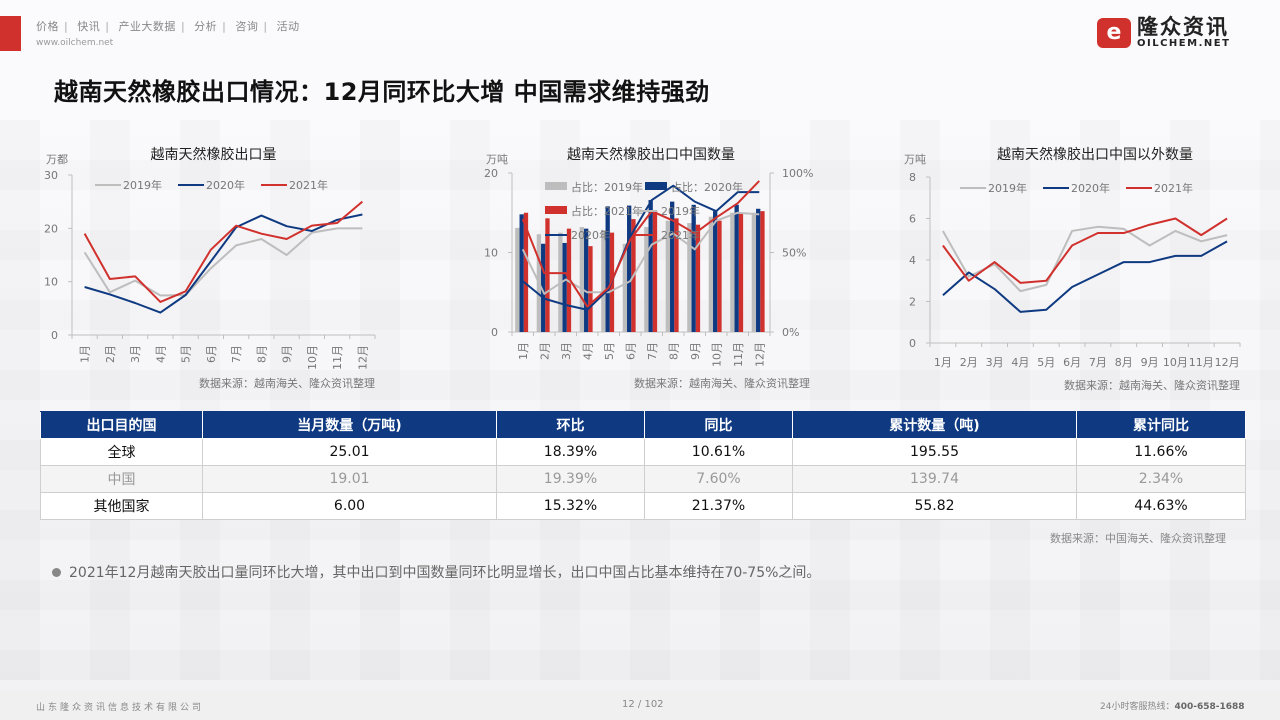 This screenshot has width=1280, height=720. What do you see at coordinates (797, 173) in the screenshot?
I see `y2-tick-label: 100%` at bounding box center [797, 173].